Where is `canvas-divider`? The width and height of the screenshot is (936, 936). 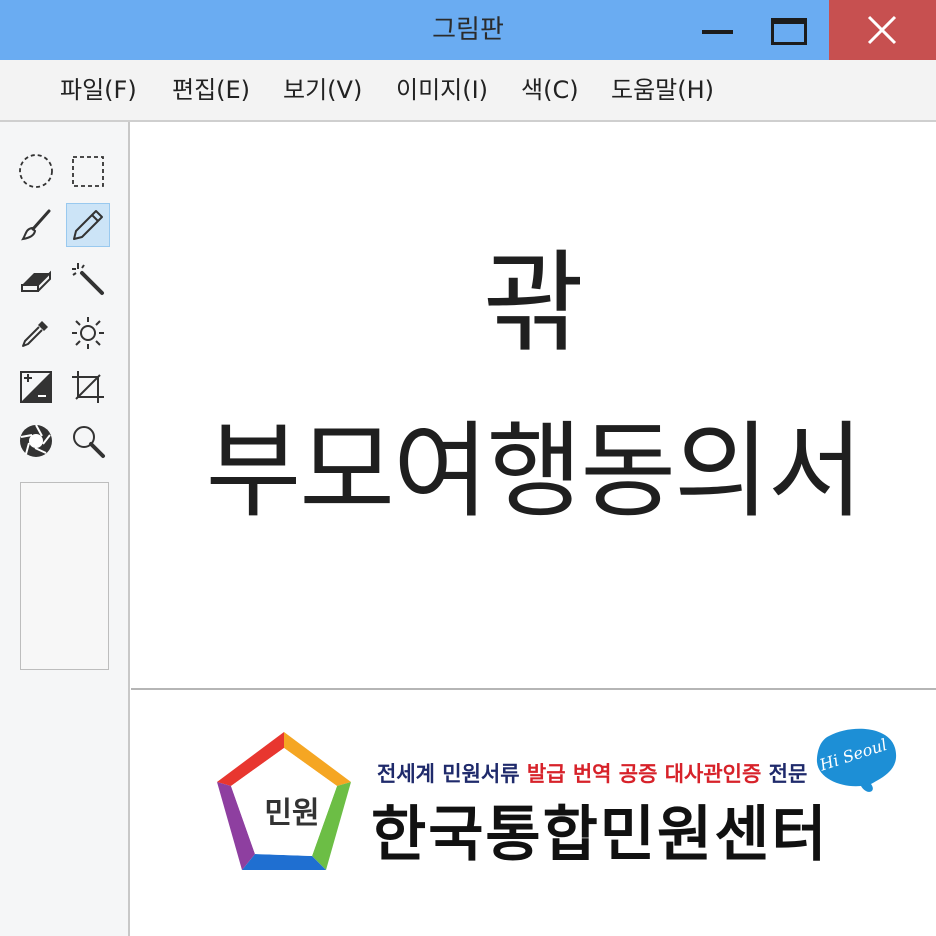 canvas-divider is located at coordinates (533, 689).